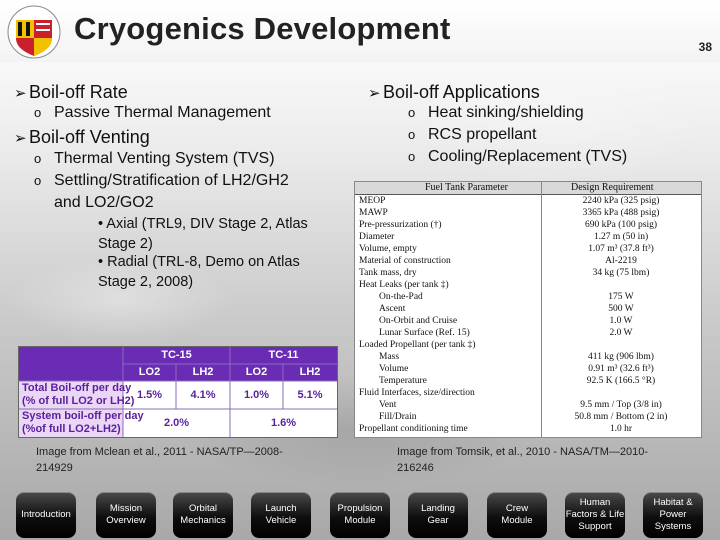 The width and height of the screenshot is (720, 540). Describe the element at coordinates (418, 321) in the screenshot. I see `spec-parameter: On-Orbit and Cruise` at that location.